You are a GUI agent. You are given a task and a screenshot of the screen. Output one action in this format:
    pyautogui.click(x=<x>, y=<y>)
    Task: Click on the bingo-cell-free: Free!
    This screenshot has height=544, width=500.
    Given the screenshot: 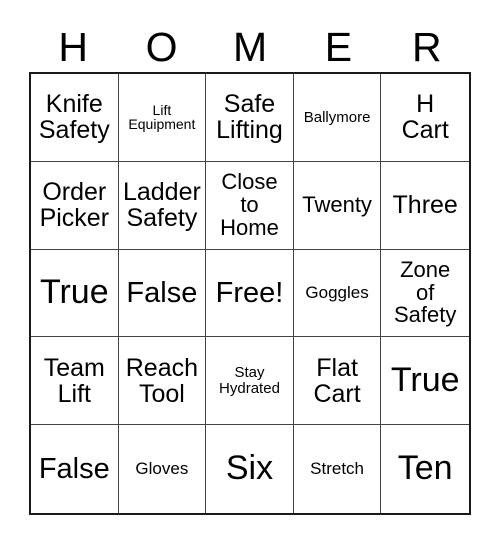 What is the action you would take?
    pyautogui.click(x=250, y=293)
    